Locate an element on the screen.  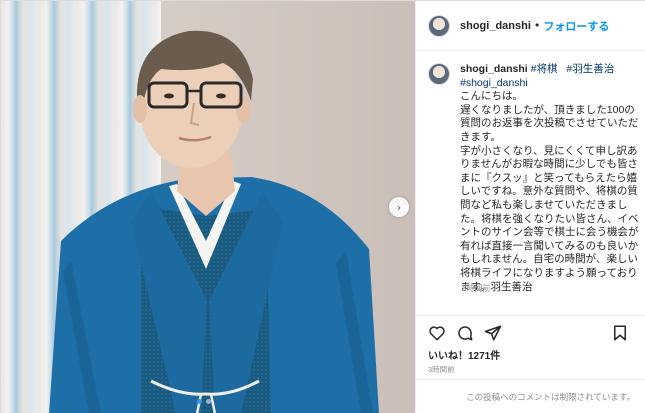
caption-line: こんにちは。 is located at coordinates (491, 96).